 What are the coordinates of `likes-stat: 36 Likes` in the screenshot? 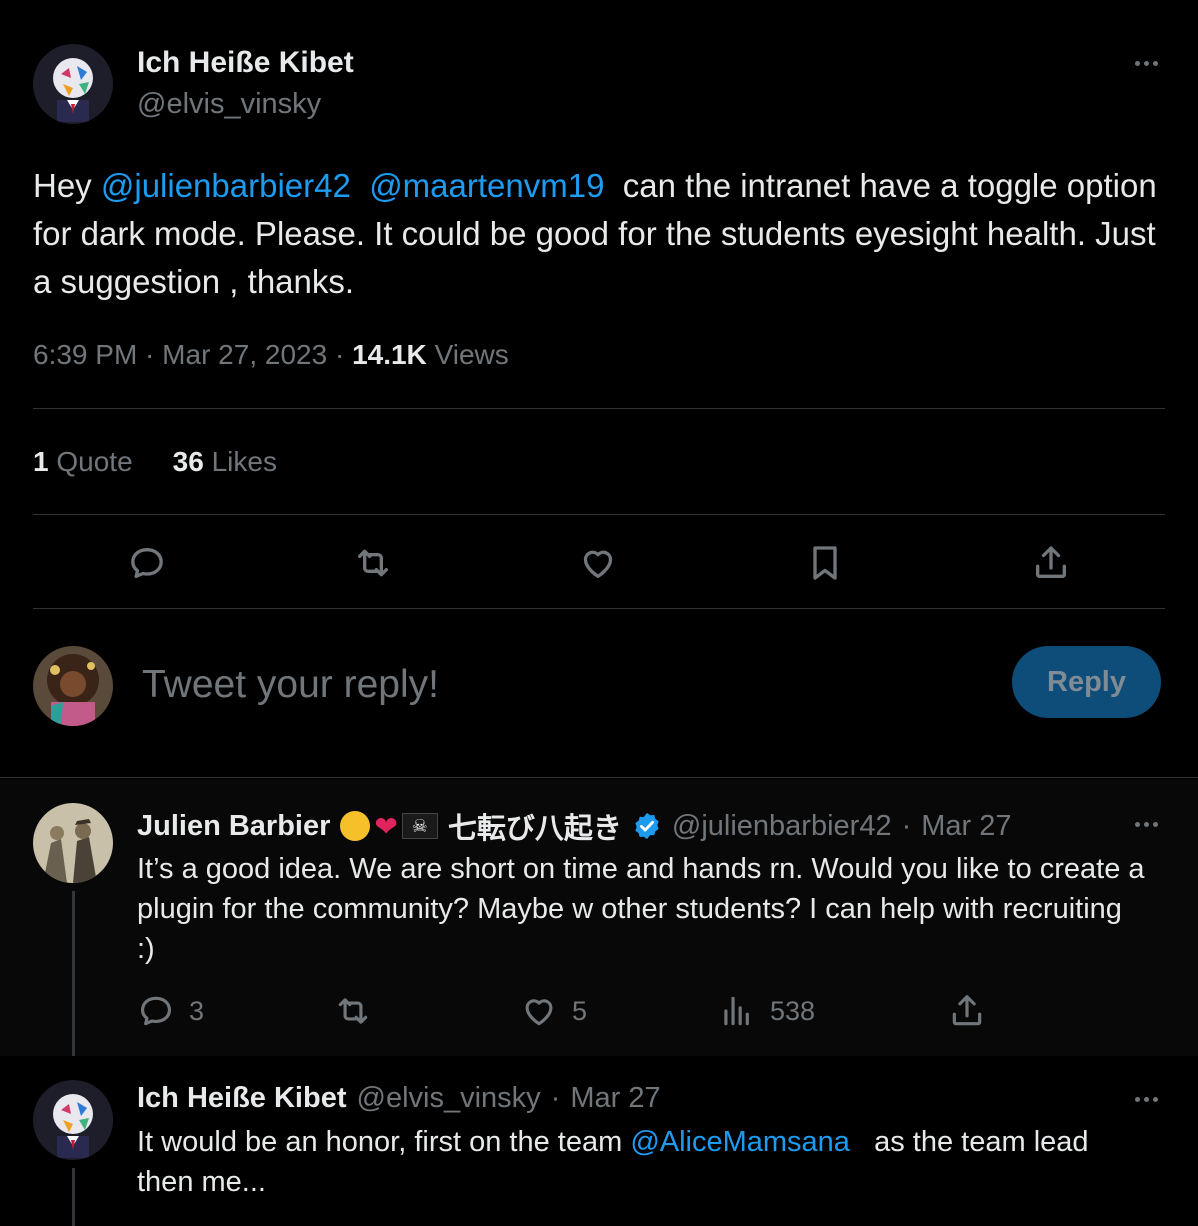 It's located at (225, 462).